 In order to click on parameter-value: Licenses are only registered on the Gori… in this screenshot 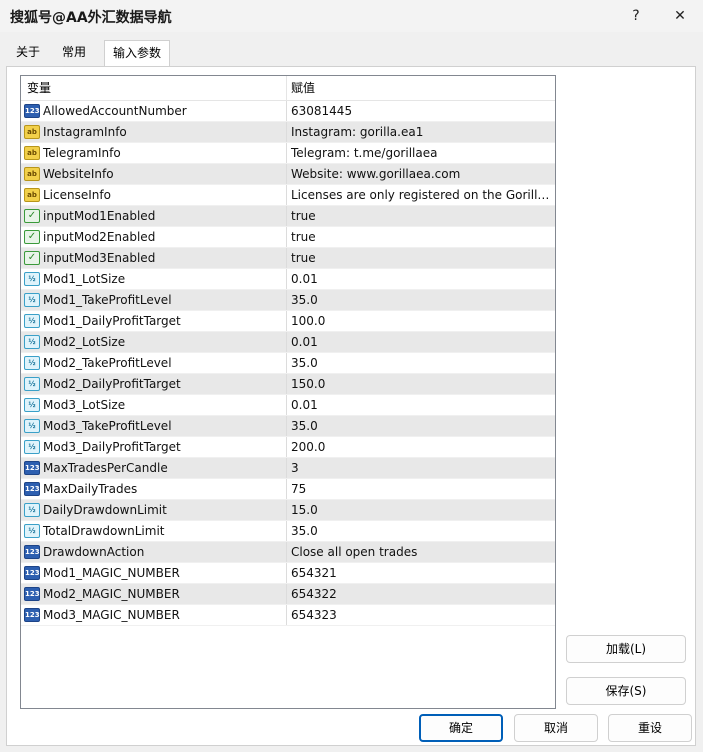, I will do `click(421, 195)`.